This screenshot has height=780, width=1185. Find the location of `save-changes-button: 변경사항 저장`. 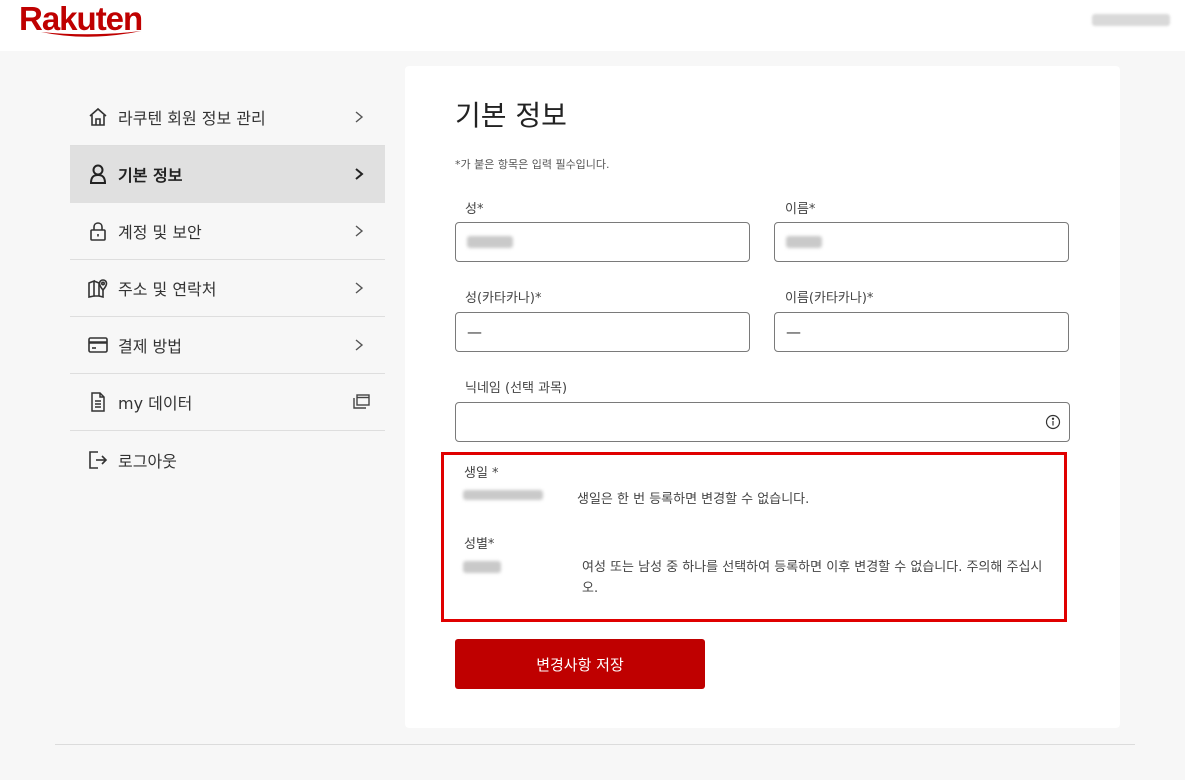

save-changes-button: 변경사항 저장 is located at coordinates (580, 664).